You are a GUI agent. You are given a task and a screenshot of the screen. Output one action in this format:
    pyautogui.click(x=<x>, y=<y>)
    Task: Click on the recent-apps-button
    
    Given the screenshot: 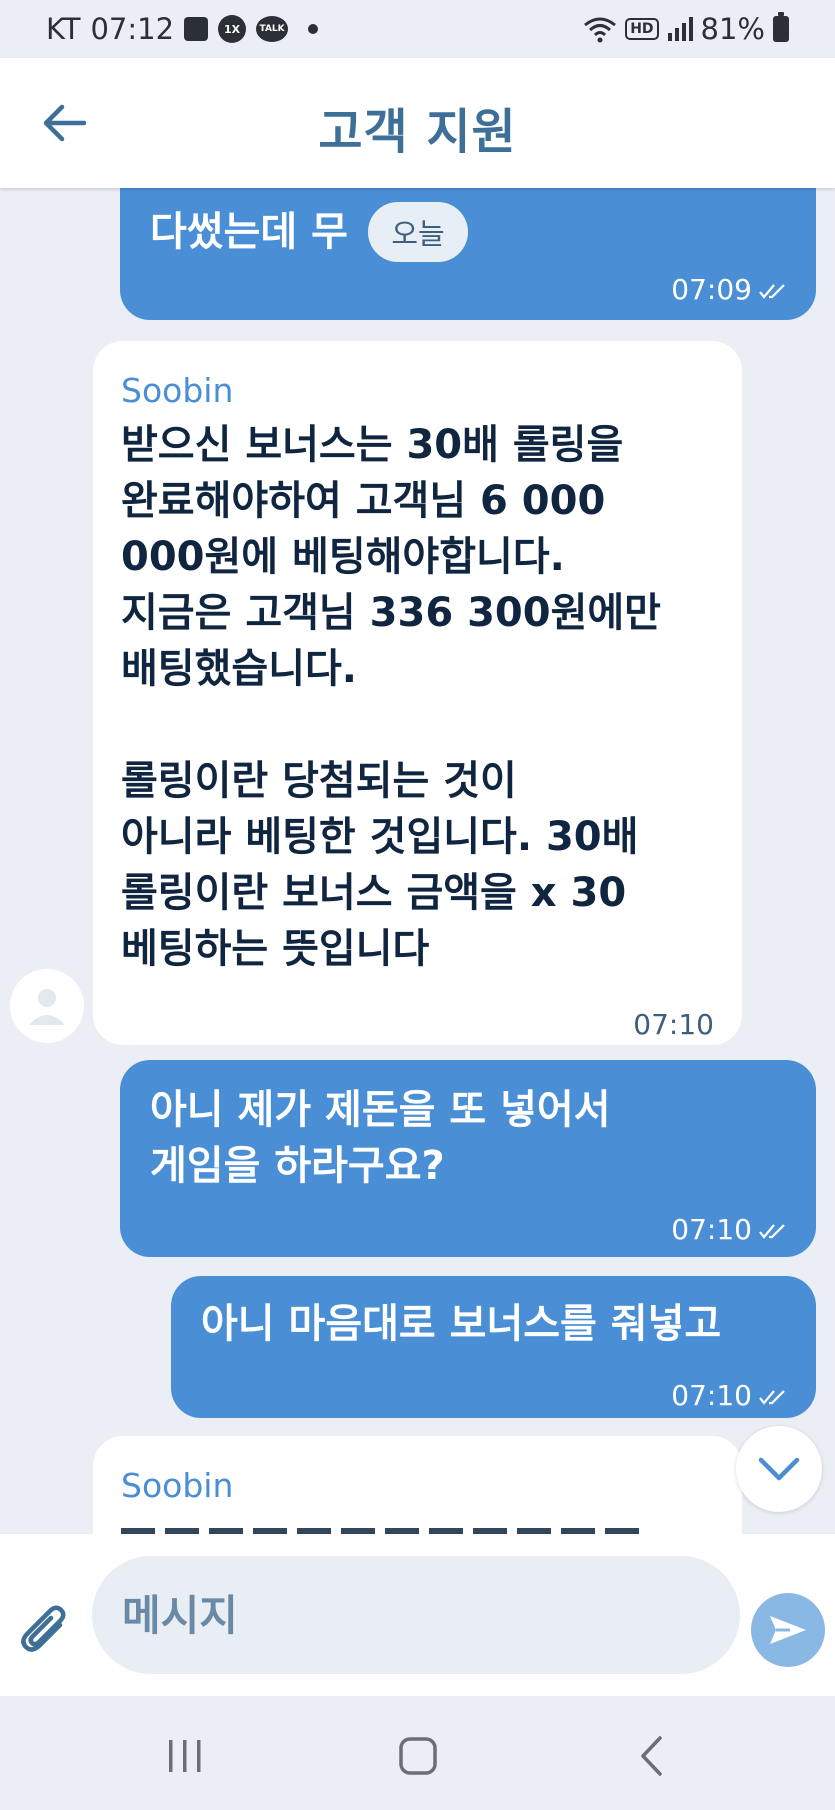 What is the action you would take?
    pyautogui.click(x=185, y=1756)
    